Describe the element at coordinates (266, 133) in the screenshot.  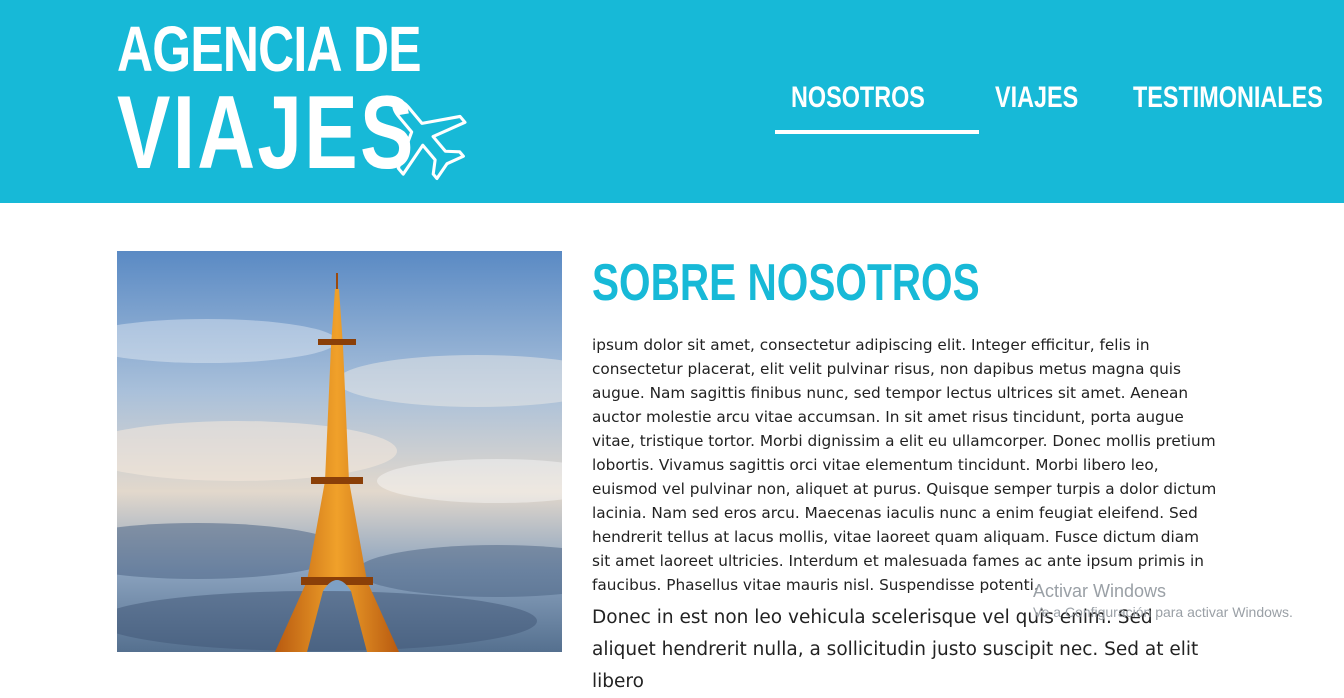
I see `logo-line-2: VIAJES` at that location.